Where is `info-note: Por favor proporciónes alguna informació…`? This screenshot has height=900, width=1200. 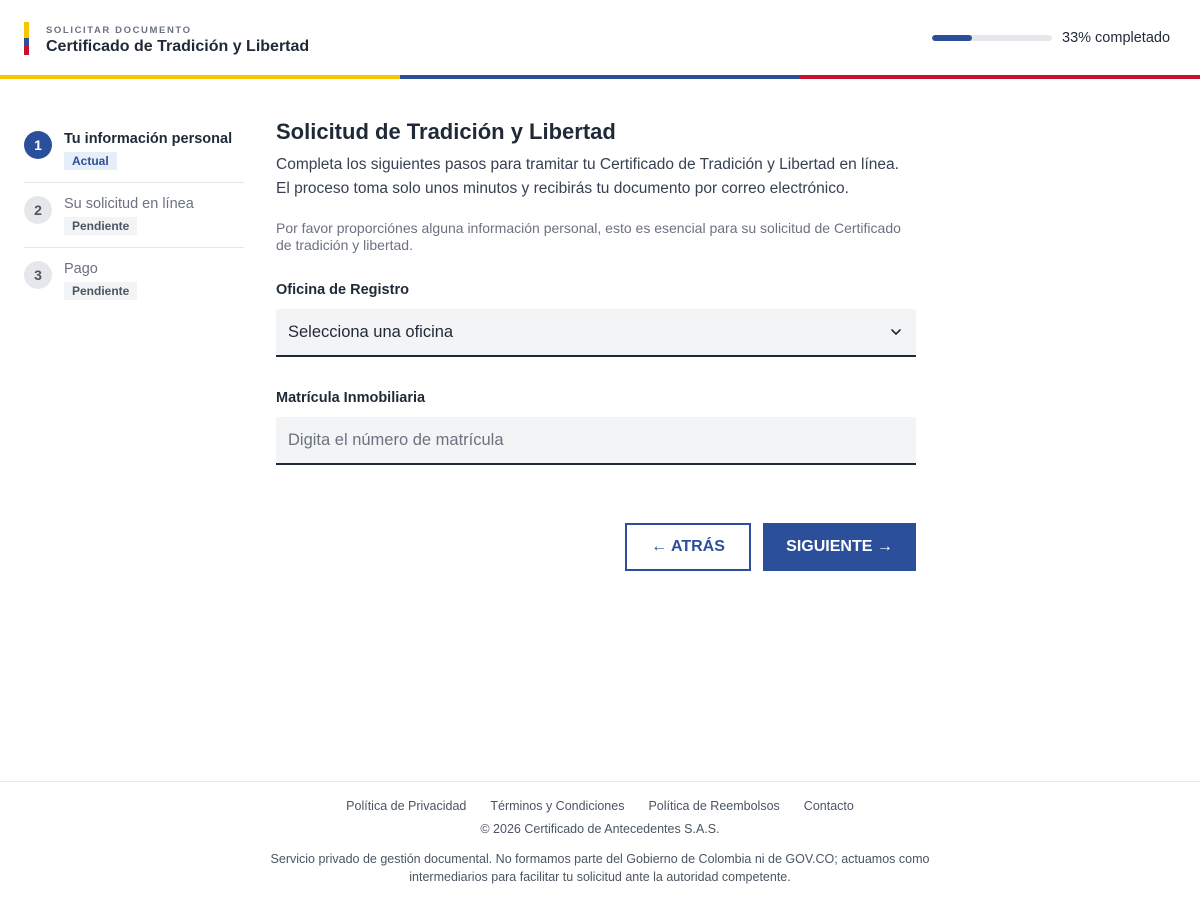
info-note: Por favor proporciónes alguna informació… is located at coordinates (588, 236).